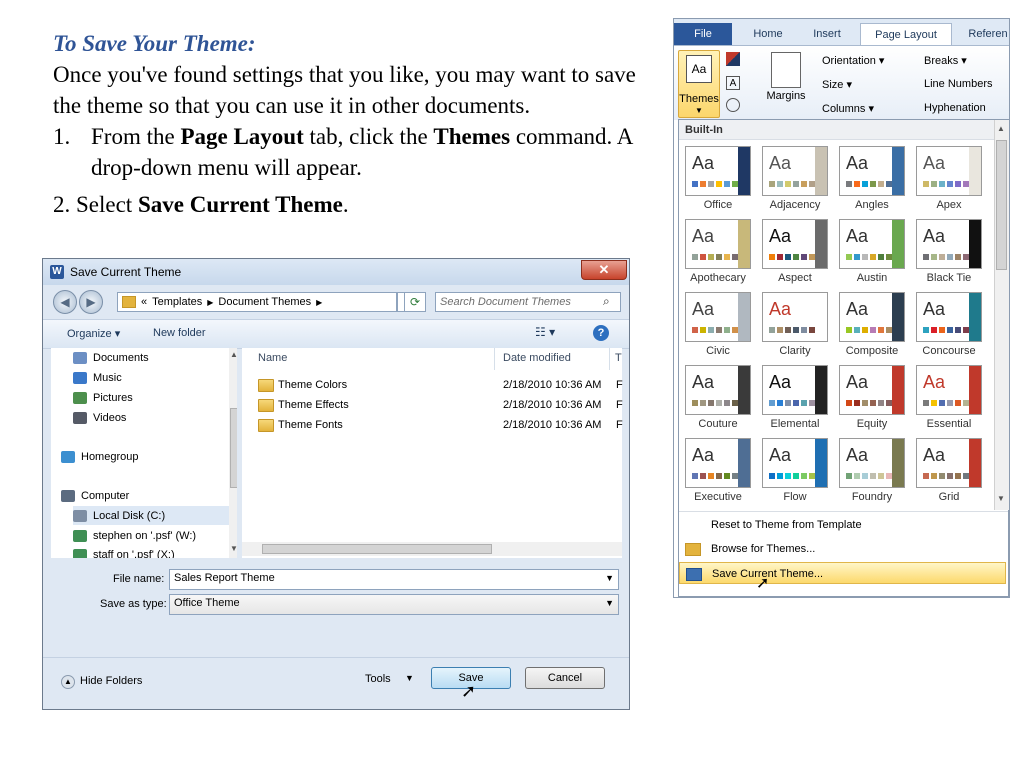 Image resolution: width=1024 pixels, height=768 pixels. What do you see at coordinates (720, 253) in the screenshot?
I see `theme-thumbnail: Aa Apothecary` at bounding box center [720, 253].